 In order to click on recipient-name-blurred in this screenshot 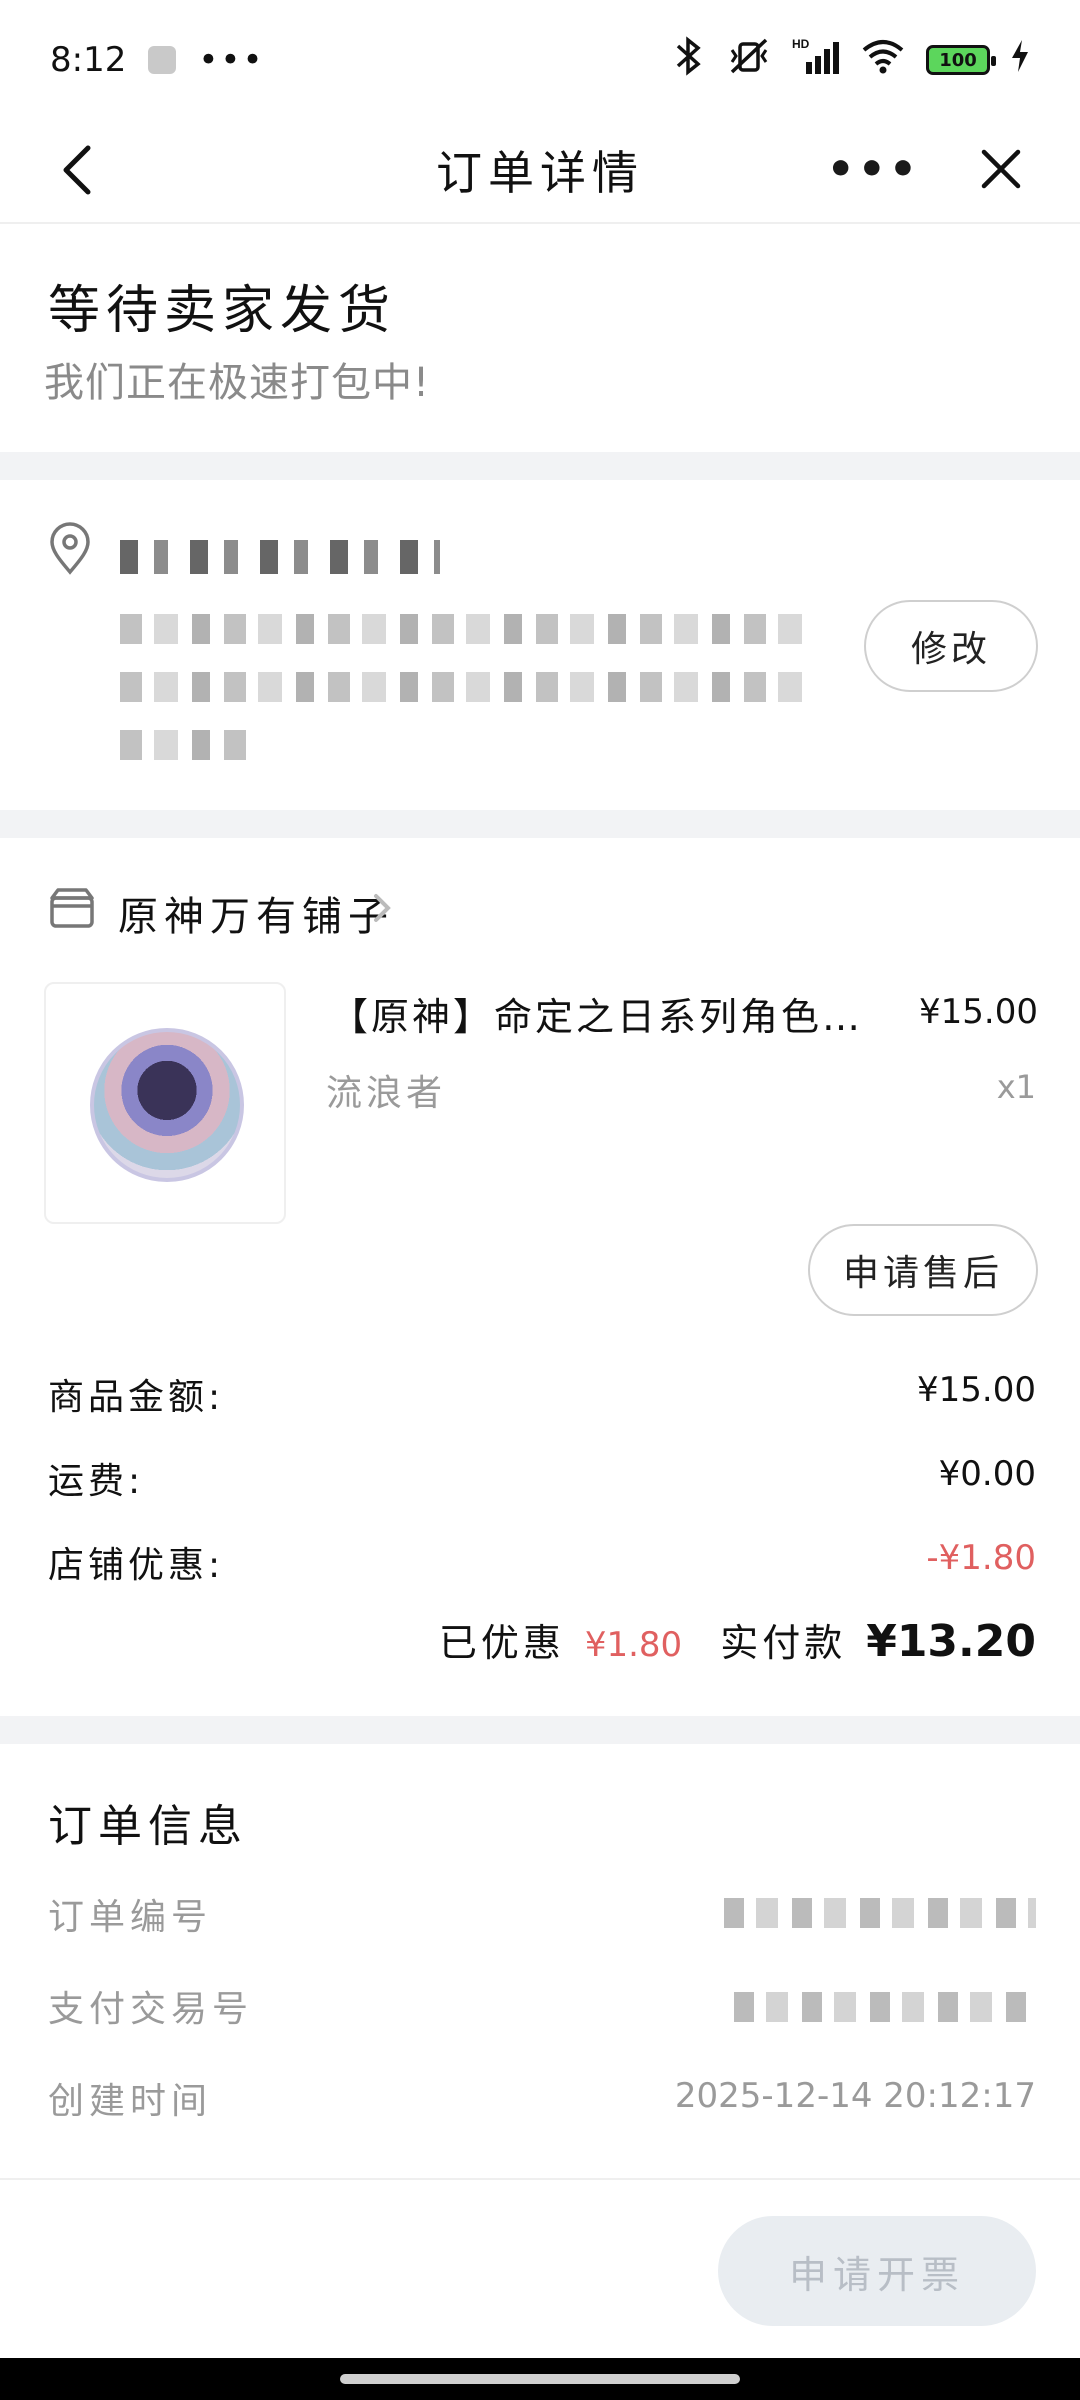, I will do `click(280, 557)`.